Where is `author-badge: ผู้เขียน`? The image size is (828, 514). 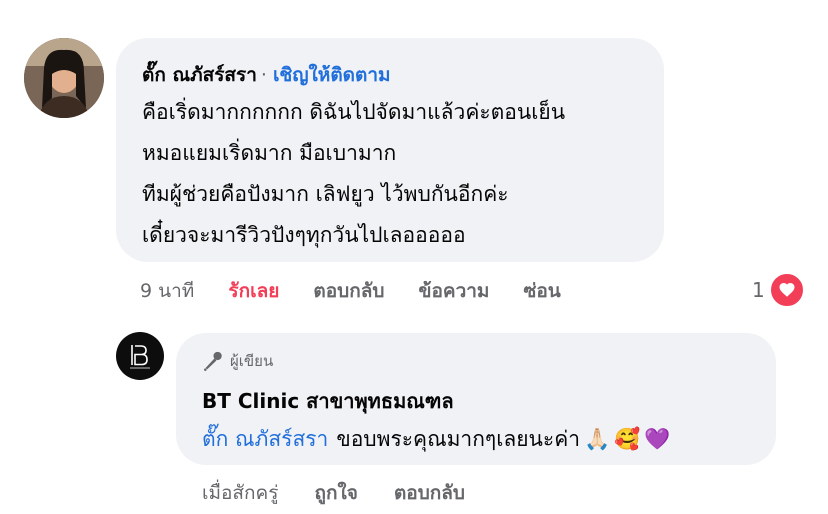 author-badge: ผู้เขียน is located at coordinates (237, 361).